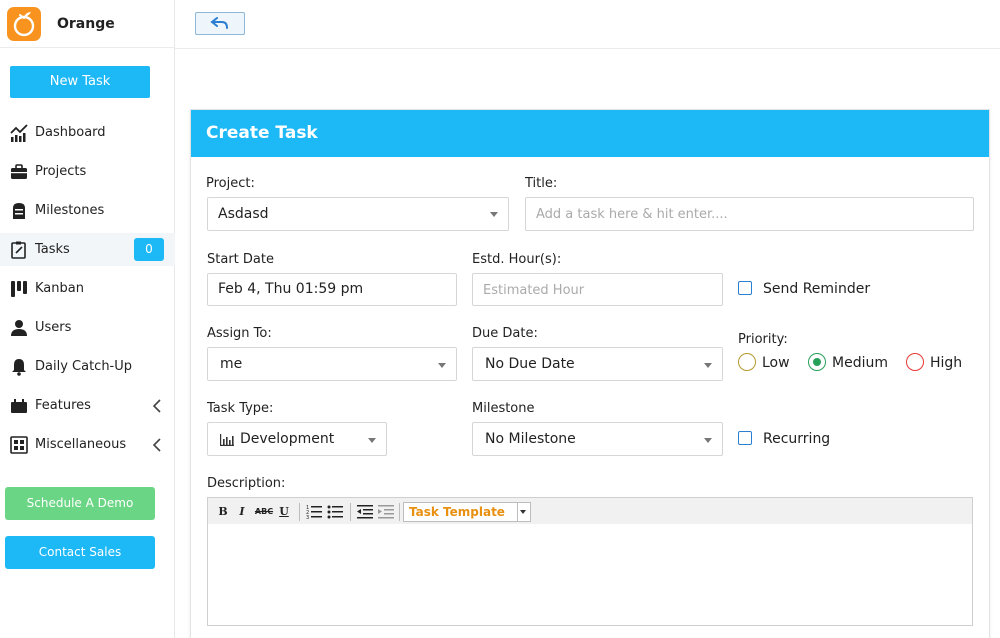  Describe the element at coordinates (797, 439) in the screenshot. I see `recurring-label: Recurring` at that location.